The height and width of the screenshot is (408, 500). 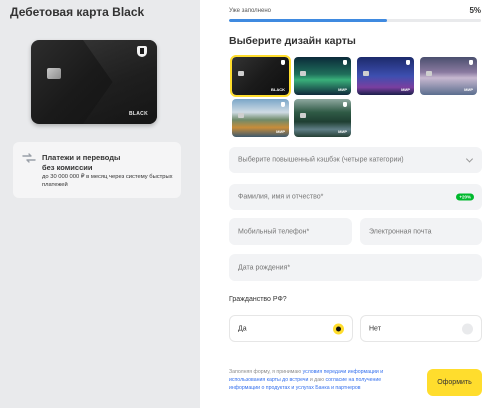 What do you see at coordinates (278, 89) in the screenshot?
I see `design-label: BLACK` at bounding box center [278, 89].